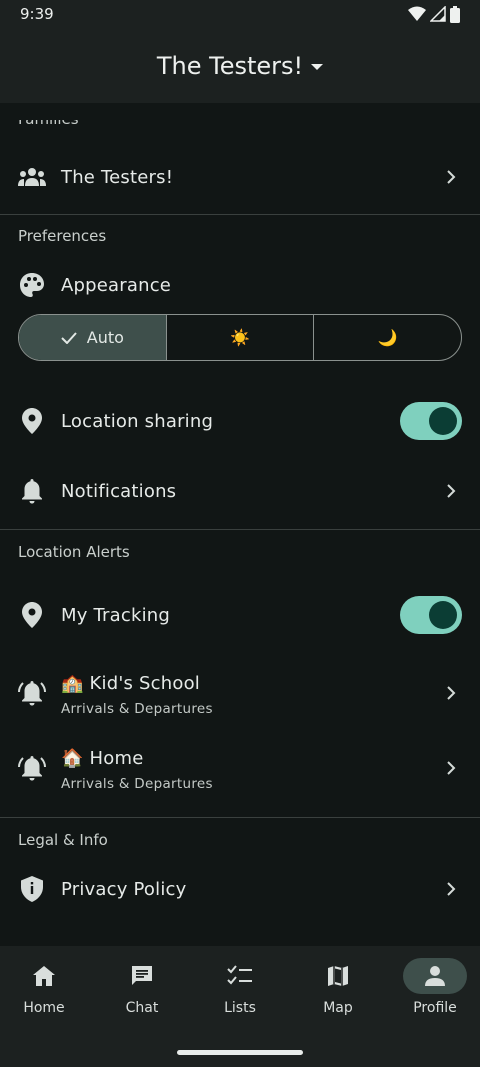 Image resolution: width=480 pixels, height=1067 pixels. What do you see at coordinates (240, 768) in the screenshot?
I see `place-alert-row: 🏠 Home Arrivals & Departures` at bounding box center [240, 768].